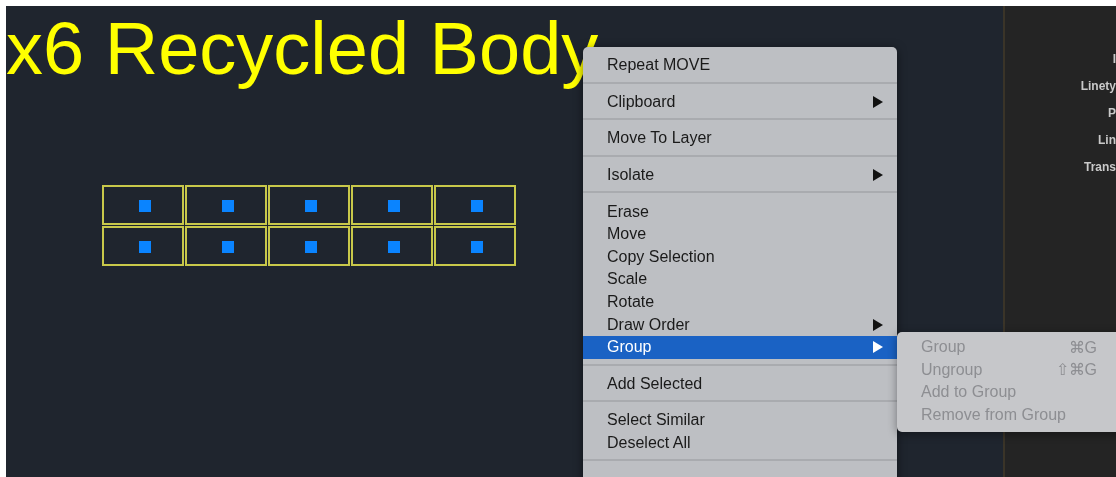 The height and width of the screenshot is (477, 1116). What do you see at coordinates (740, 175) in the screenshot?
I see `menu-item: Isolate` at bounding box center [740, 175].